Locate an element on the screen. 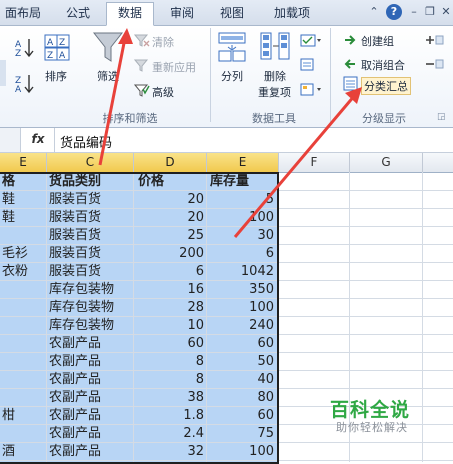 The image size is (453, 464). watermark-subtitle: 助你轻松解决 is located at coordinates (372, 427).